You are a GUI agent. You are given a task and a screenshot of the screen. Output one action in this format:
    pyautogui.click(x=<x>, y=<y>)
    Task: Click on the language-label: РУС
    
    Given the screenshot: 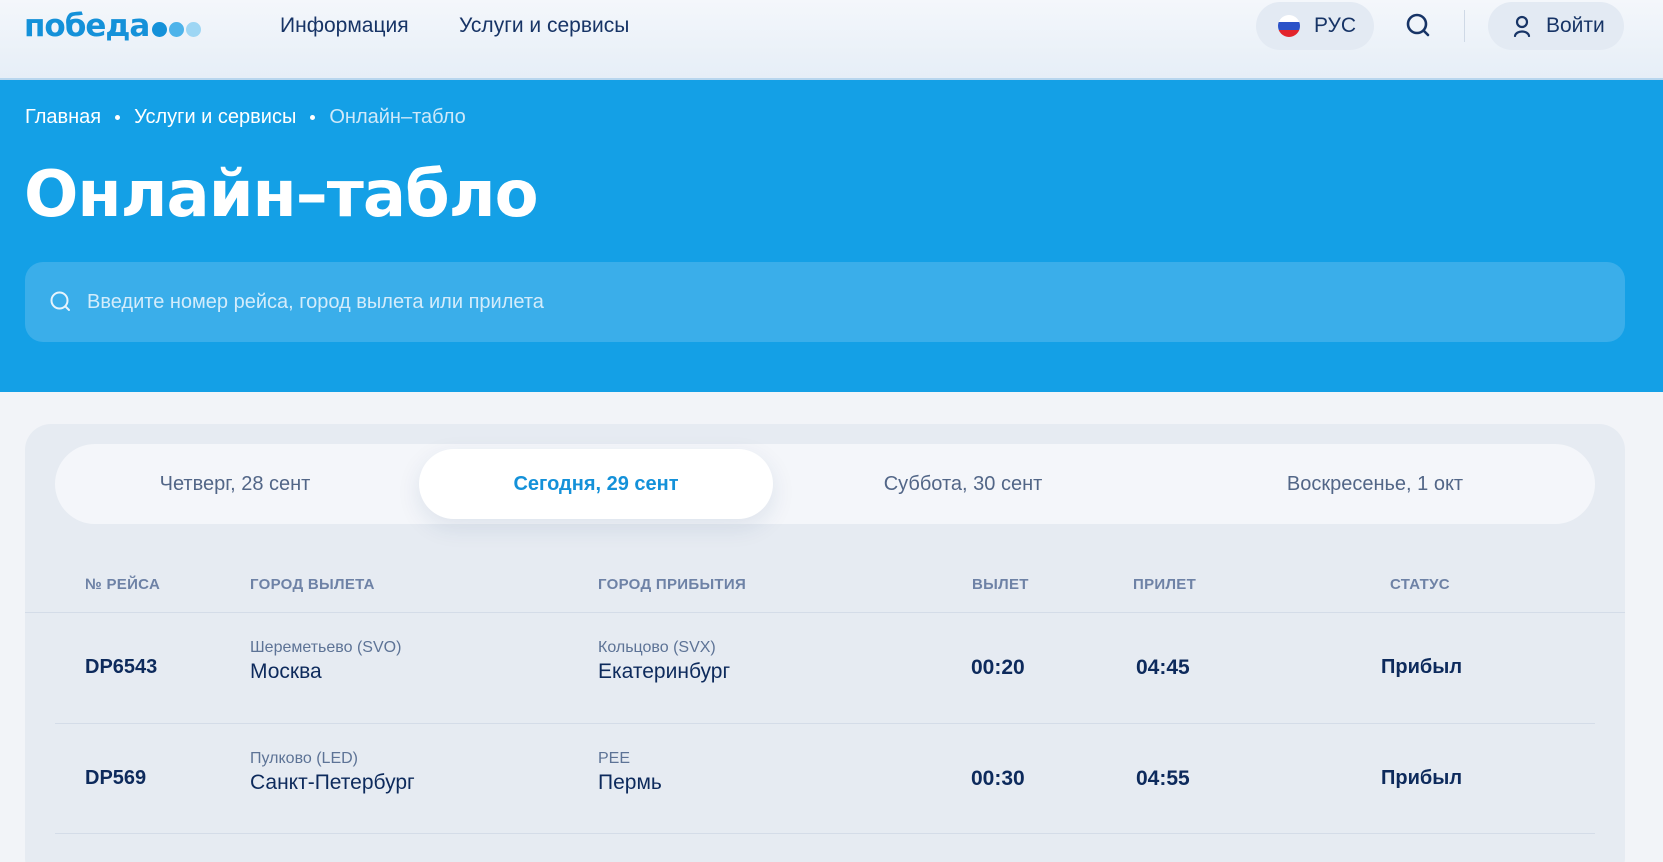 What is the action you would take?
    pyautogui.click(x=1335, y=25)
    